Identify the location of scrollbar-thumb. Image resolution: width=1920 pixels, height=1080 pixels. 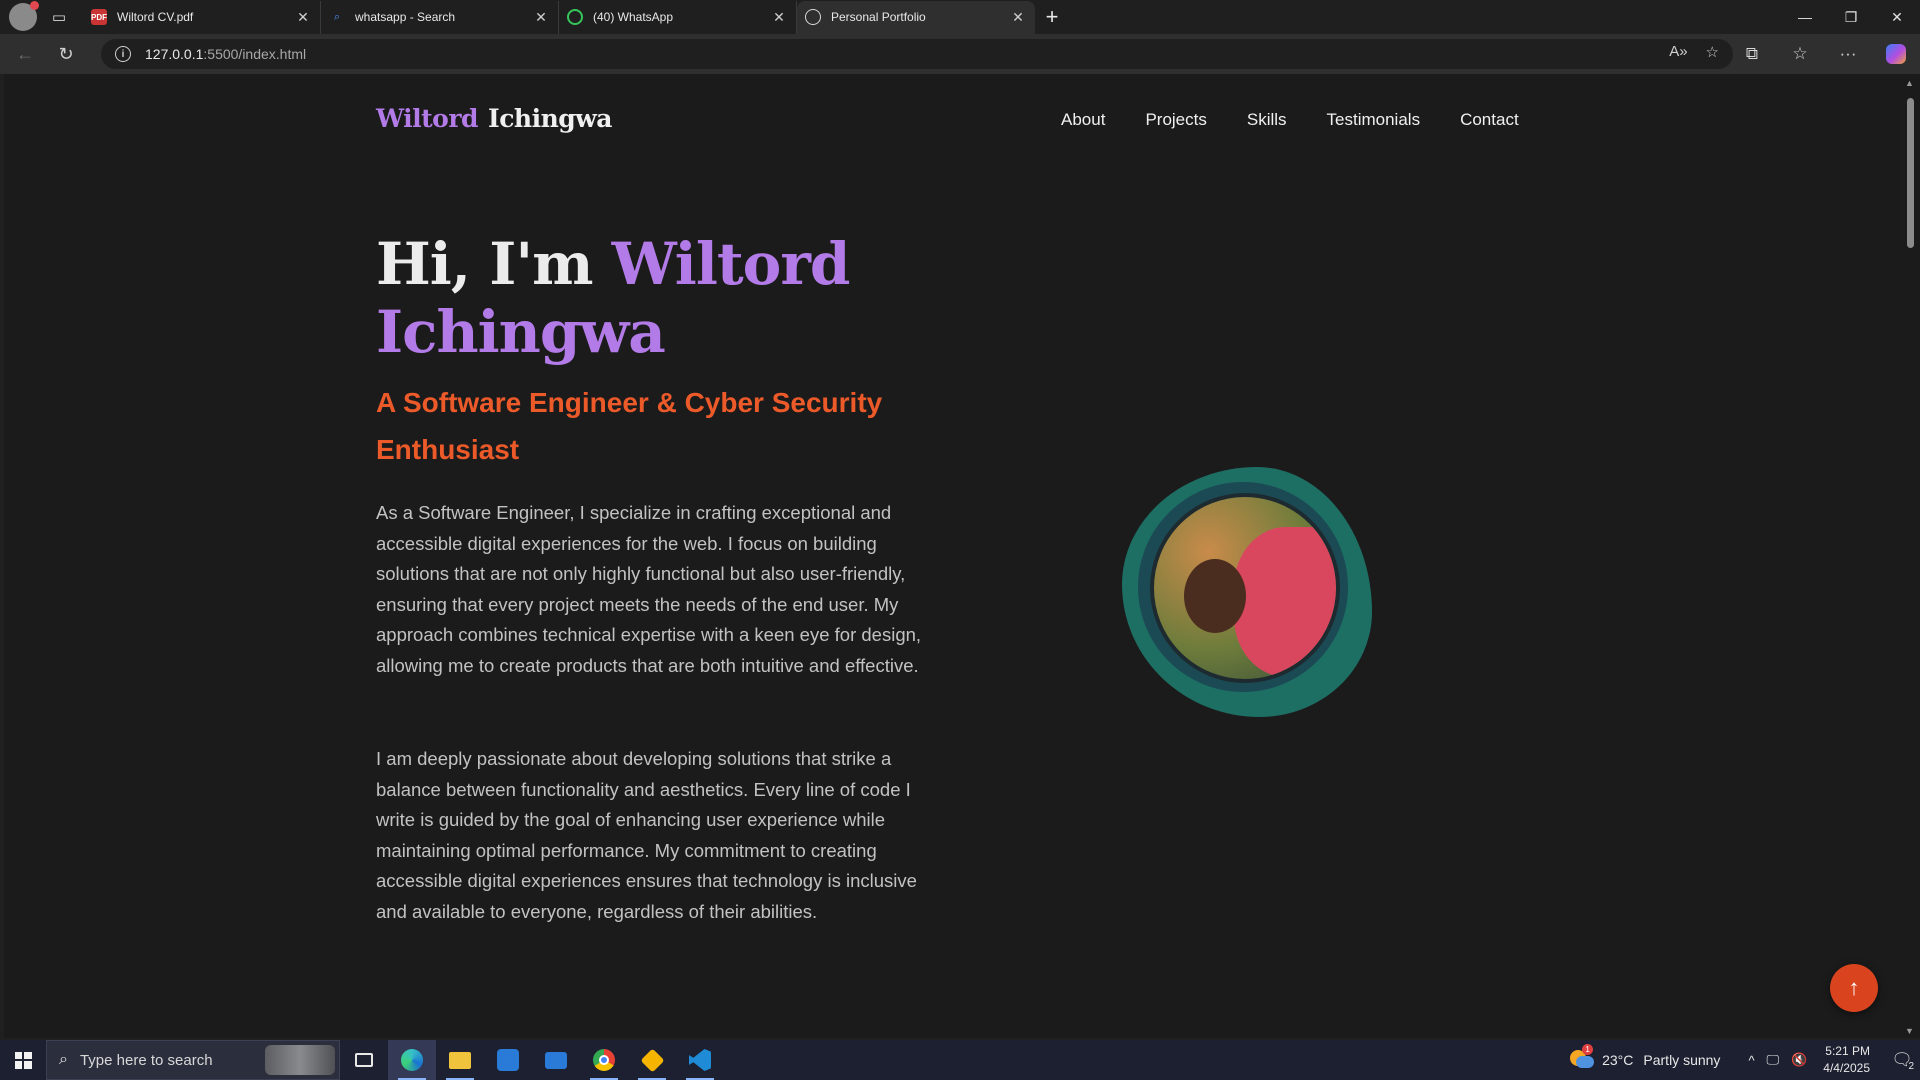
(1910, 173).